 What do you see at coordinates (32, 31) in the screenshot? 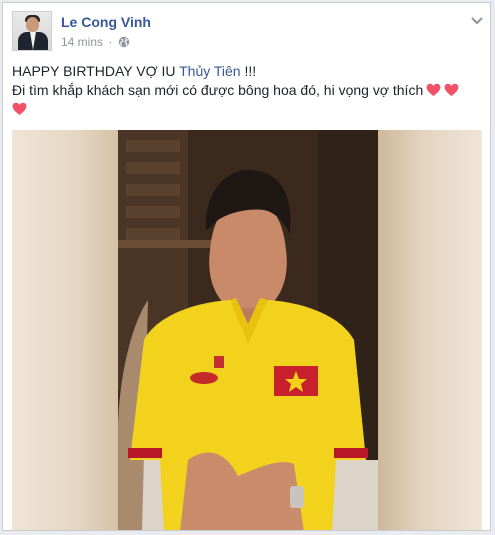
I see `author-avatar` at bounding box center [32, 31].